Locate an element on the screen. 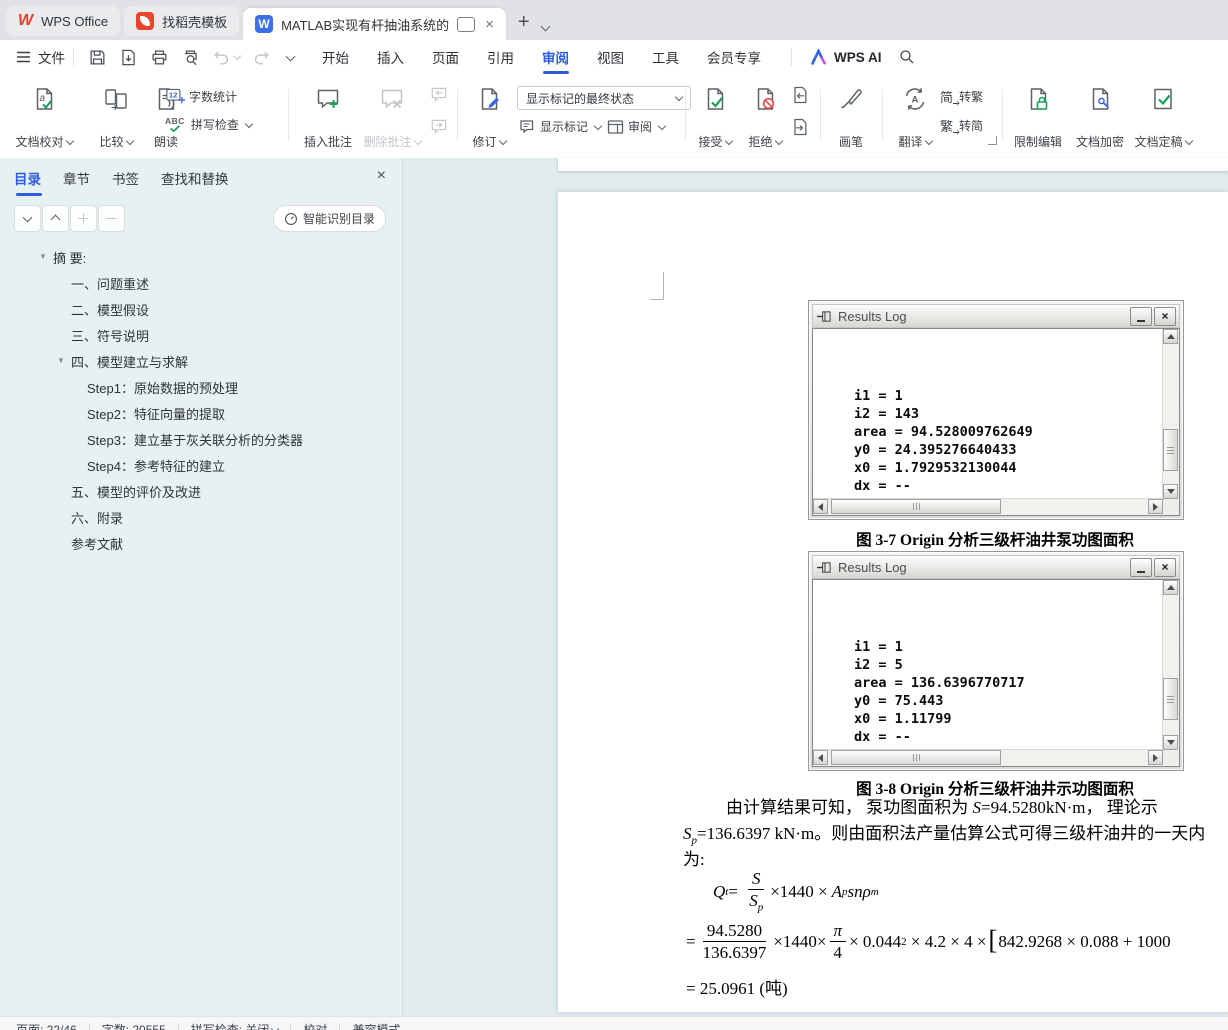 Image resolution: width=1228 pixels, height=1030 pixels. reject-changes-button: 拒绝 is located at coordinates (765, 118).